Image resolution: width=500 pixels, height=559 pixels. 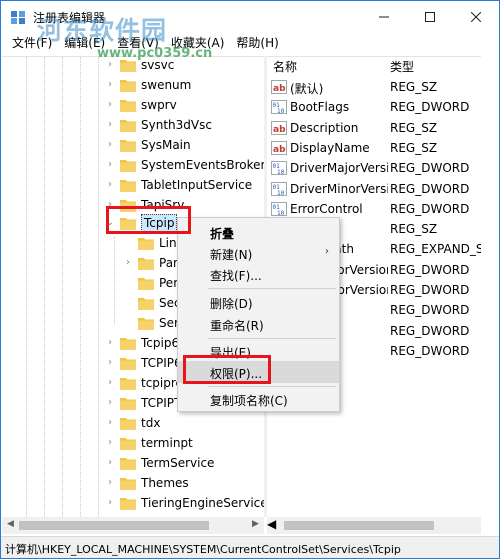 What do you see at coordinates (384, 16) in the screenshot?
I see `minimize-button` at bounding box center [384, 16].